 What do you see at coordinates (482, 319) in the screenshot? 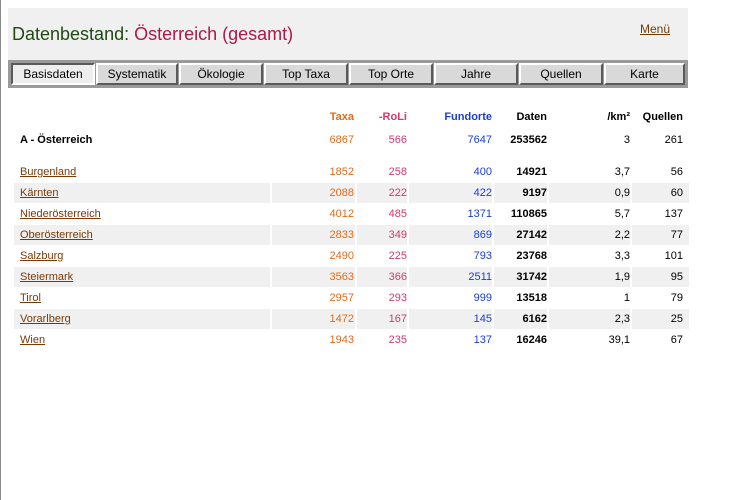
I see `cell-fundorte: 145` at bounding box center [482, 319].